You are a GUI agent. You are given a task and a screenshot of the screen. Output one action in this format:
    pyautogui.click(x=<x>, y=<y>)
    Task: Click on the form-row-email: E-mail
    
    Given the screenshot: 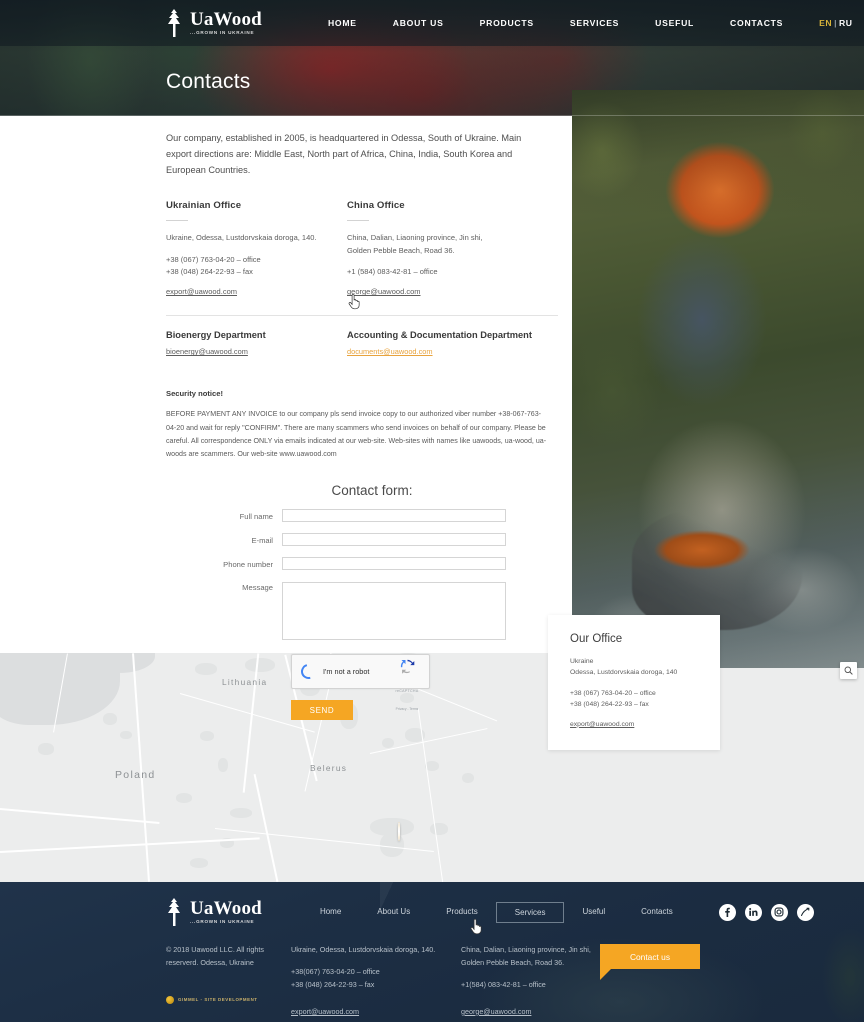 What is the action you would take?
    pyautogui.click(x=362, y=539)
    